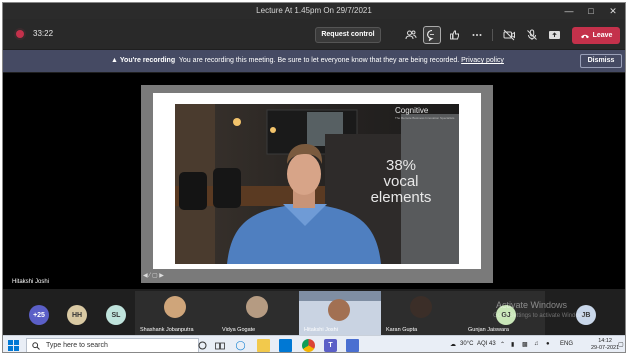 The height and width of the screenshot is (355, 628). I want to click on volume-icon: ♫, so click(536, 344).